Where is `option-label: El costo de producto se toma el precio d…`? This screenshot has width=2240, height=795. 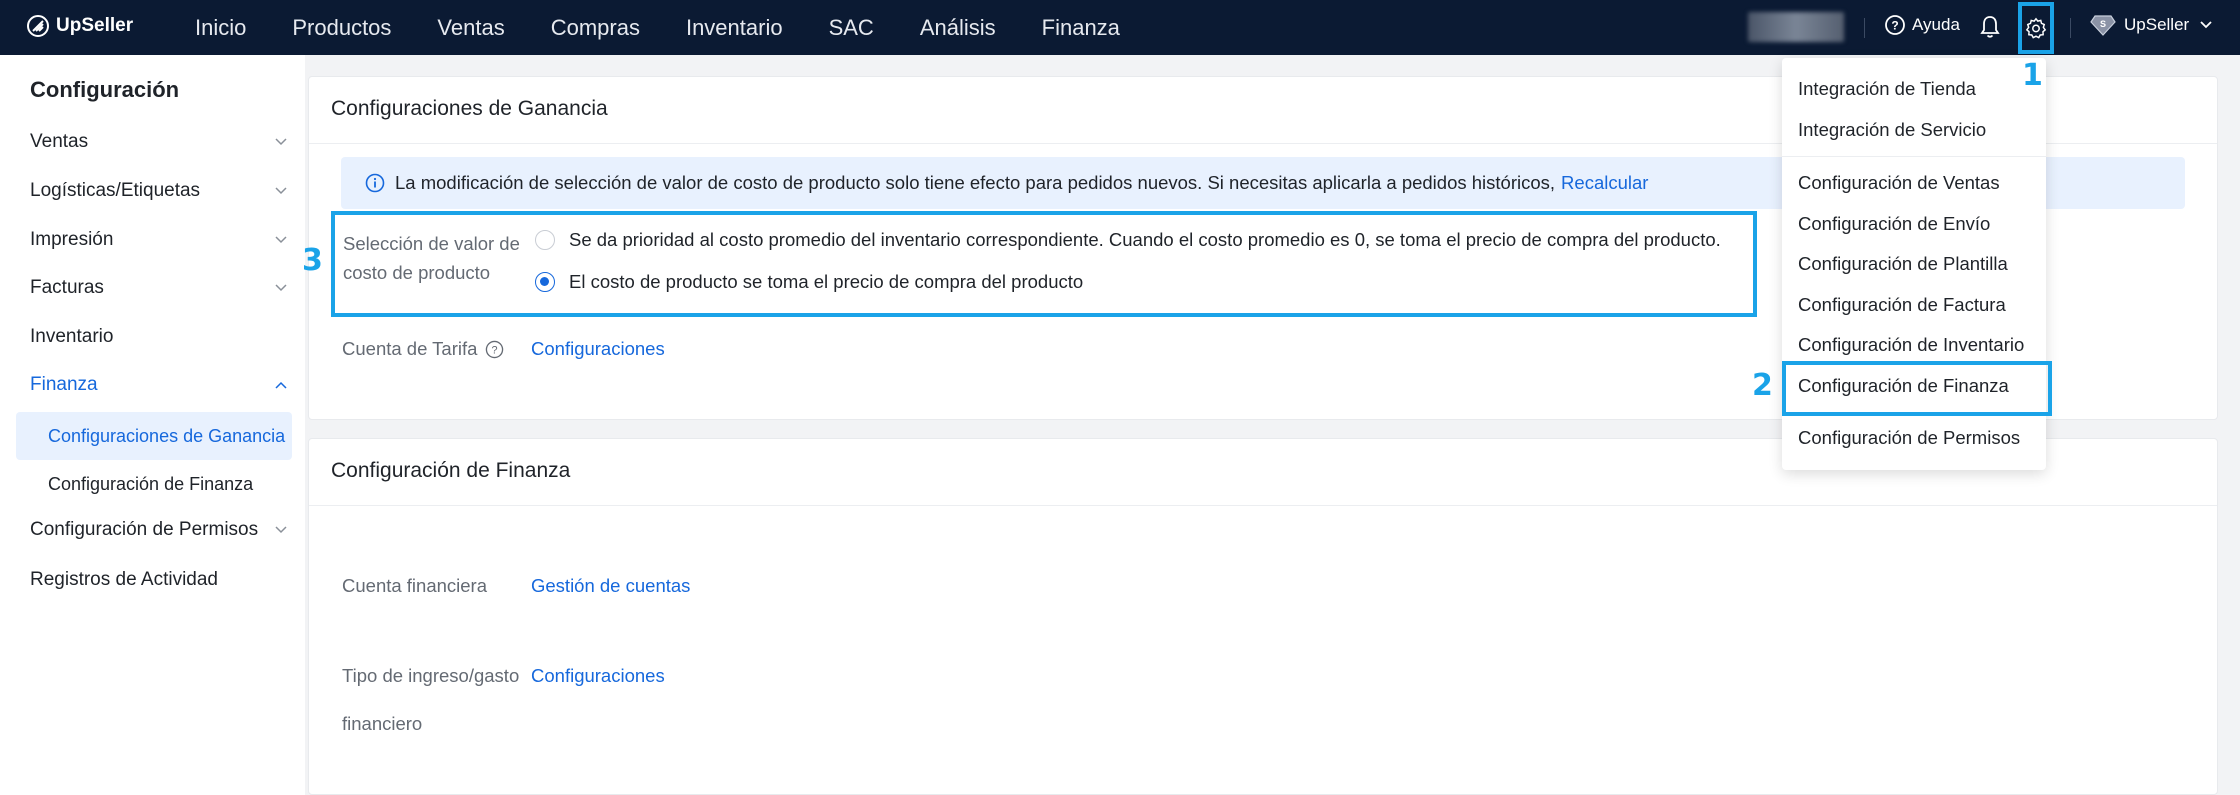 option-label: El costo de producto se toma el precio d… is located at coordinates (826, 281).